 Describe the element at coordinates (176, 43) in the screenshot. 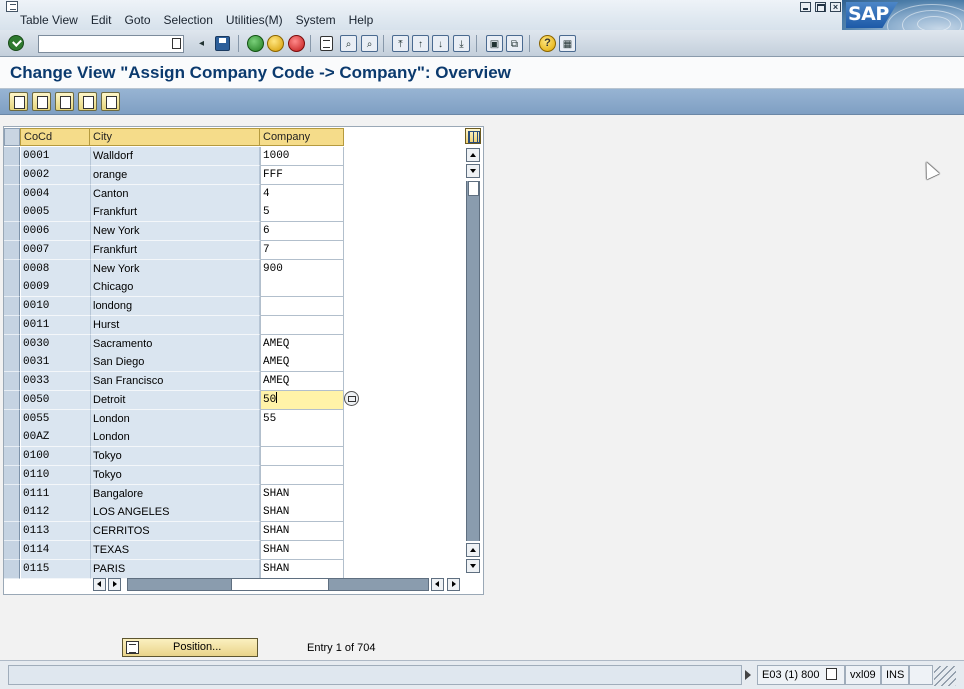

I see `command-history-icon` at that location.